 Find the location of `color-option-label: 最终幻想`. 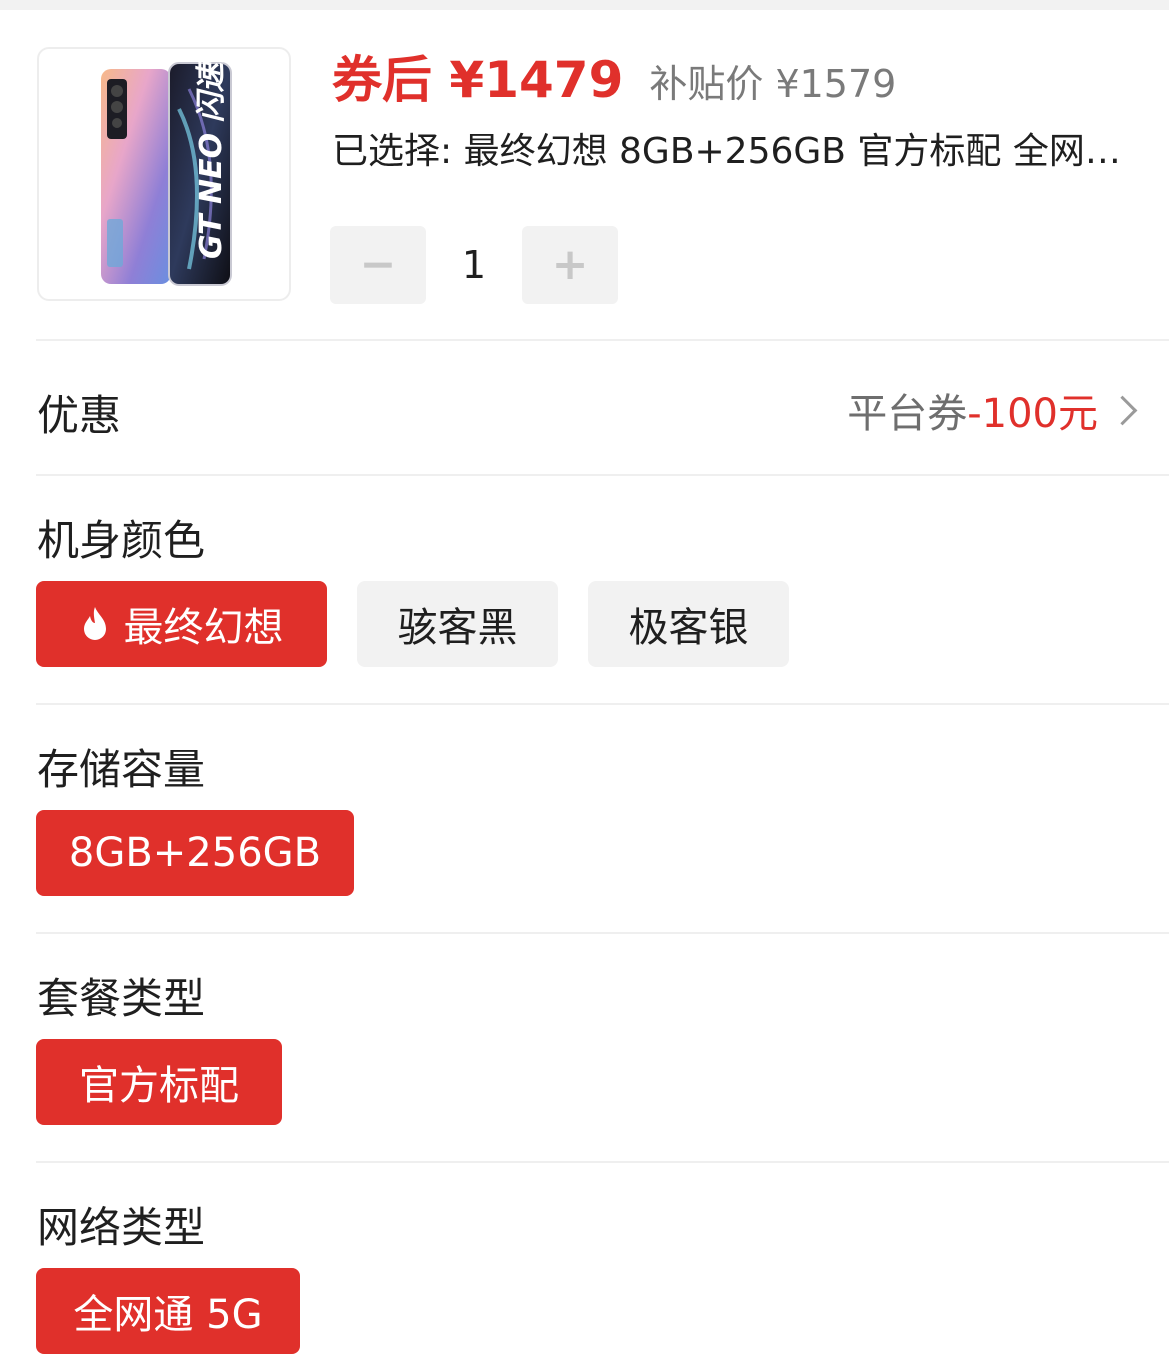

color-option-label: 最终幻想 is located at coordinates (203, 628).